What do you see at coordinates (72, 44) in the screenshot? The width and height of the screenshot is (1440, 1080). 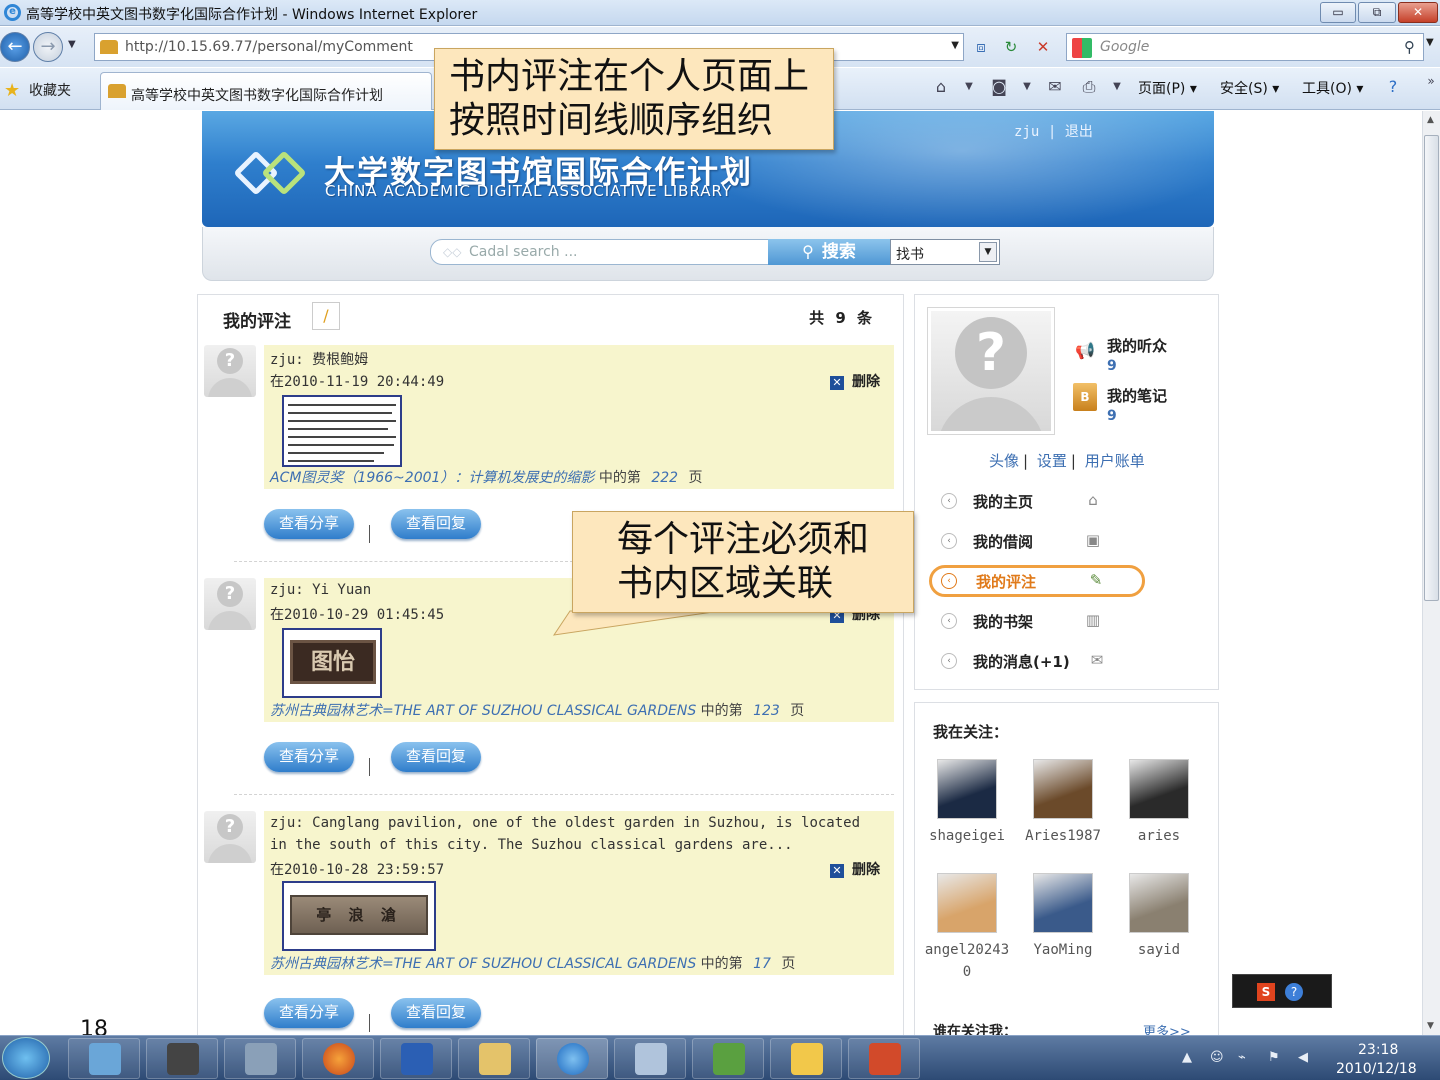 I see `history-dropdown-icon: ▼` at bounding box center [72, 44].